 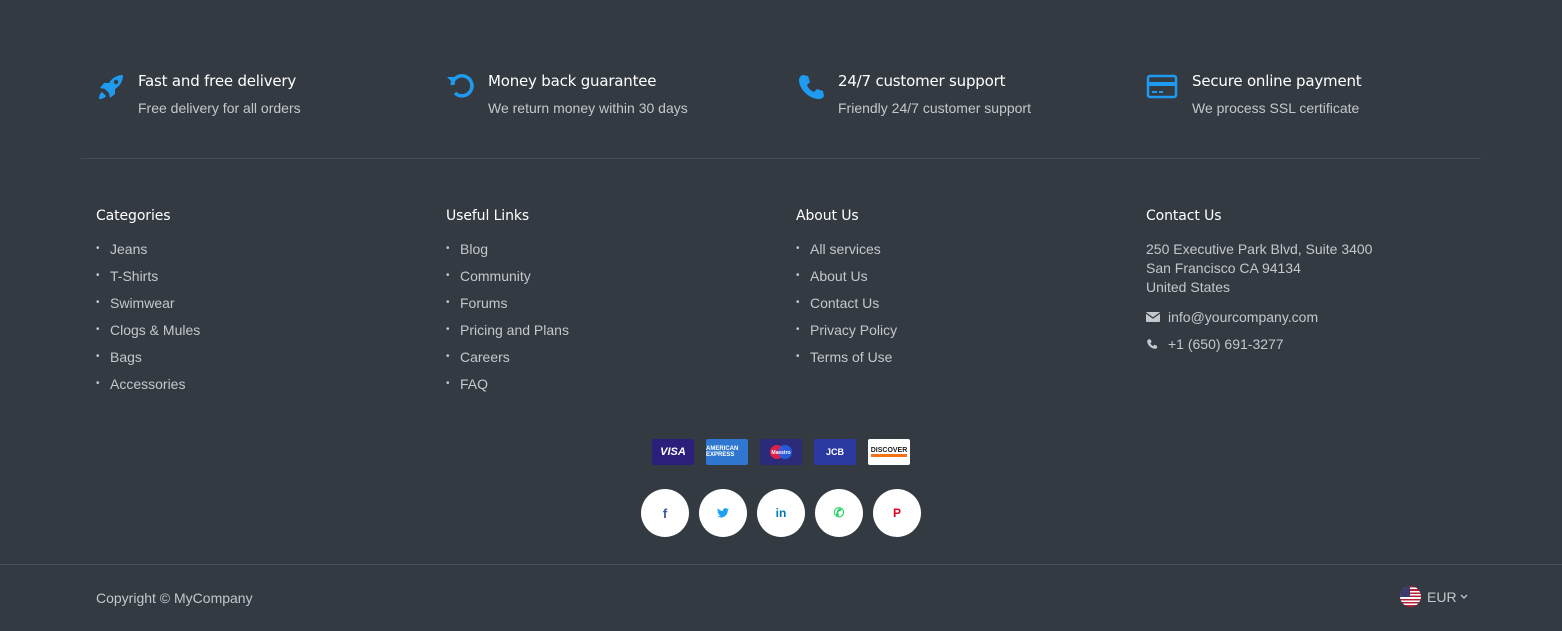 I want to click on column-heading: Contact Us, so click(x=1184, y=216).